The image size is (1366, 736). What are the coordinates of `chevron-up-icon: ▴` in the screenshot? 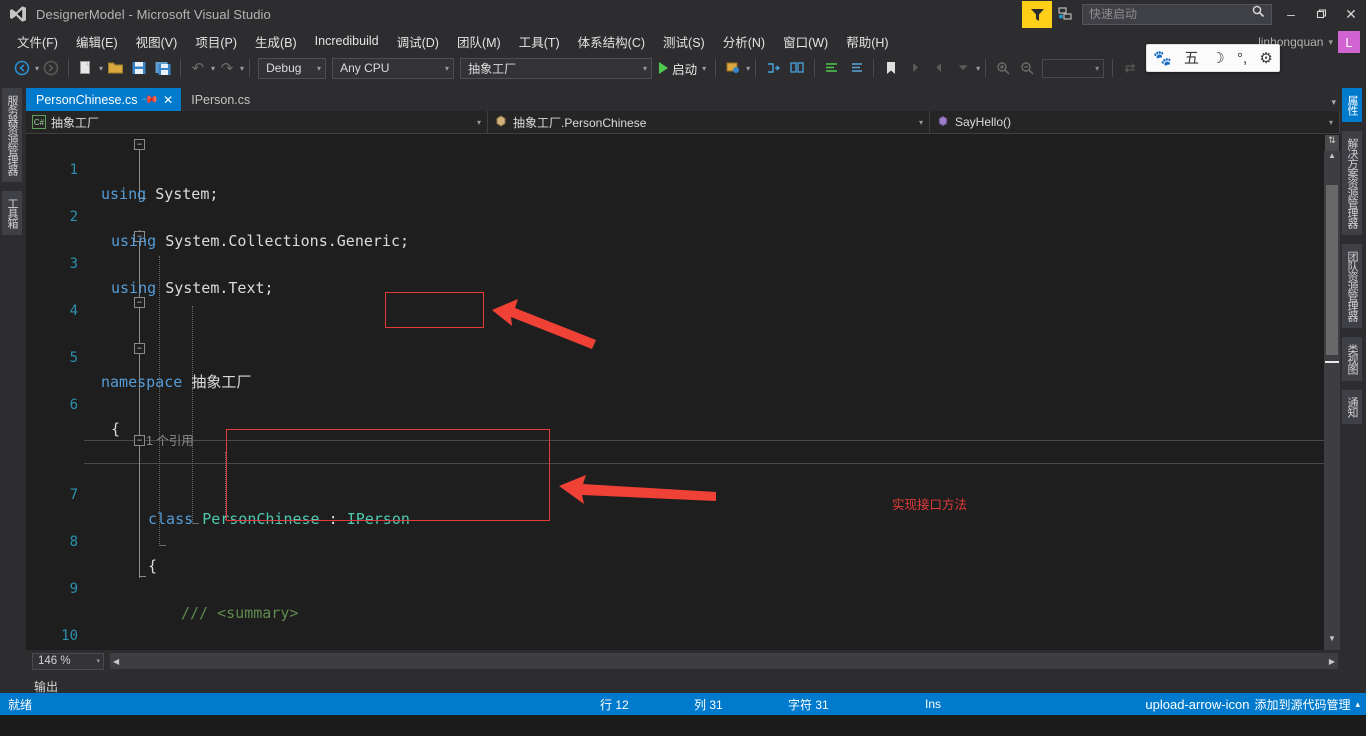 It's located at (1357, 704).